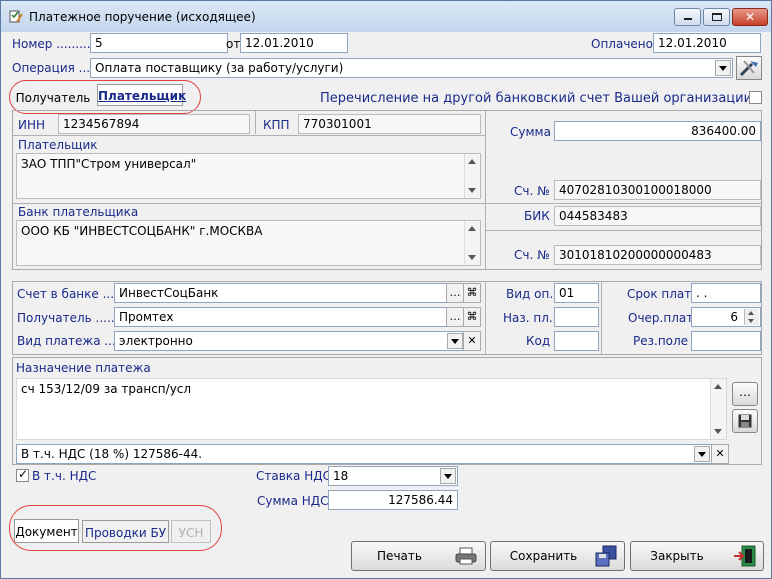 The image size is (772, 579). I want to click on payer-name-textarea: ЗАО ТПП"Стром универсал", so click(248, 176).